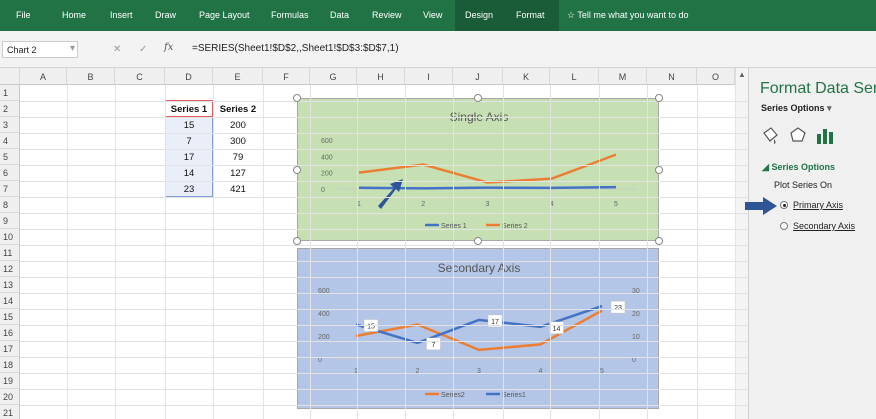 This screenshot has height=419, width=876. I want to click on tab-formulas: Formulas, so click(290, 15).